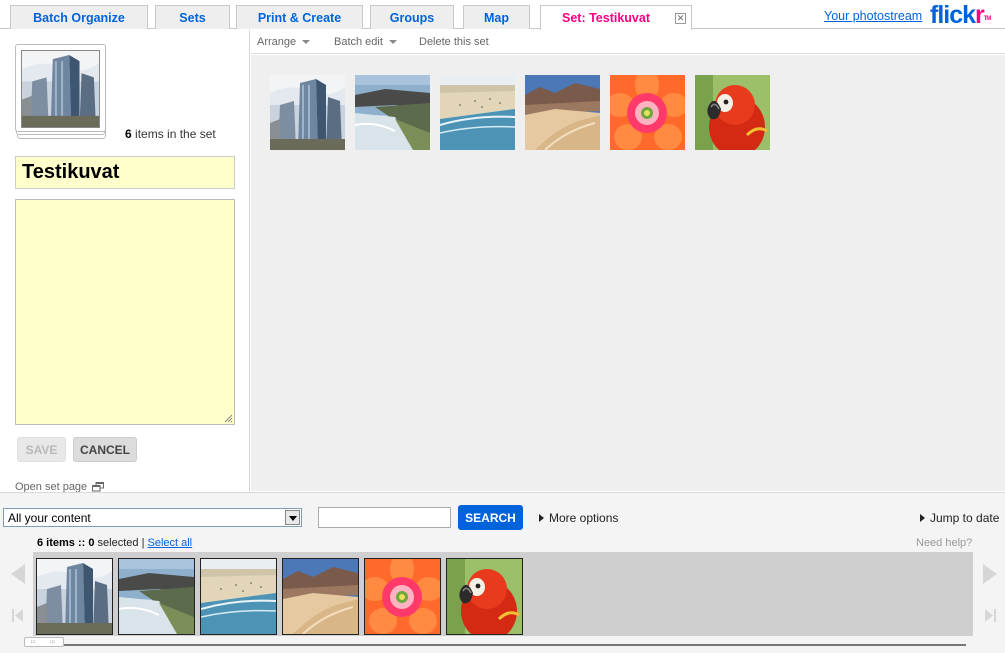 This screenshot has width=1005, height=653. I want to click on item-count-number: 6, so click(128, 134).